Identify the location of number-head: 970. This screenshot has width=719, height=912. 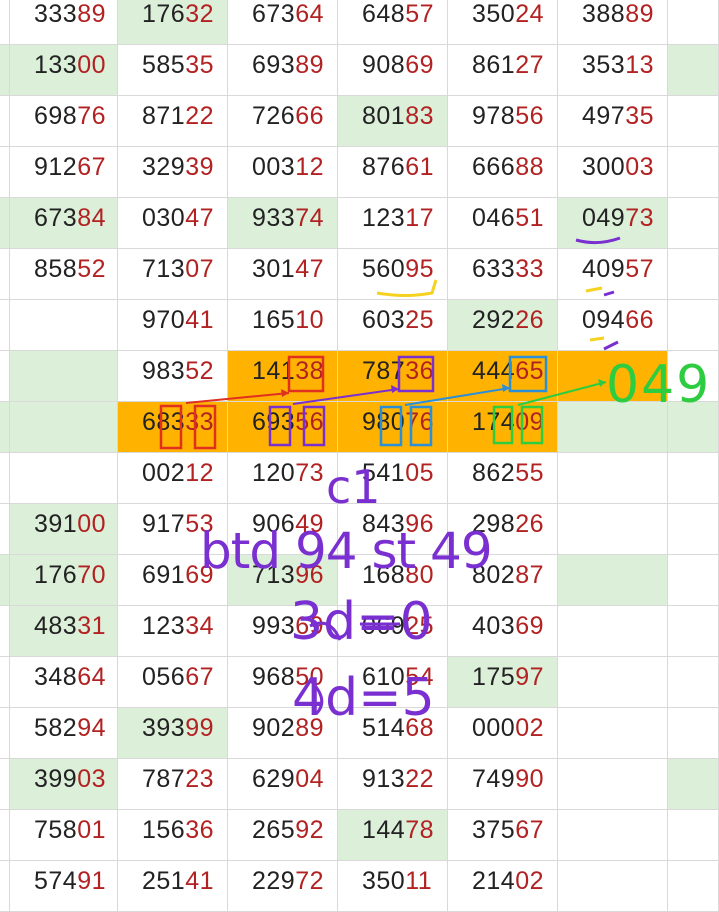
(164, 320).